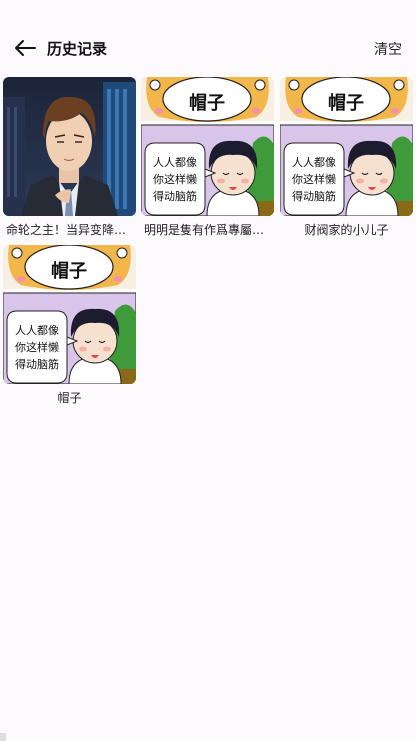 This screenshot has height=741, width=416. Describe the element at coordinates (77, 49) in the screenshot. I see `page-title: 历史记录` at that location.